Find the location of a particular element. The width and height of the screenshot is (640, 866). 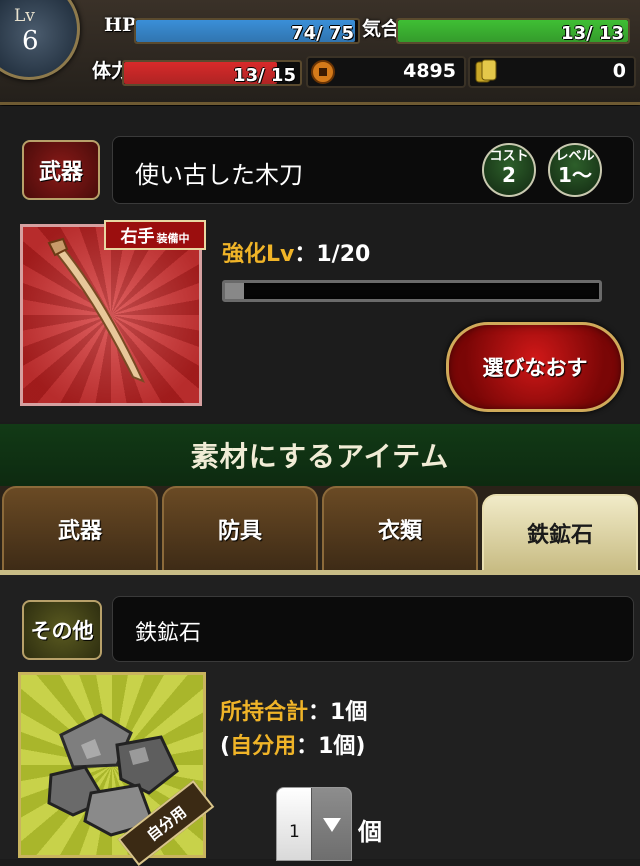

enhance-label: 強化Lv is located at coordinates (258, 254).